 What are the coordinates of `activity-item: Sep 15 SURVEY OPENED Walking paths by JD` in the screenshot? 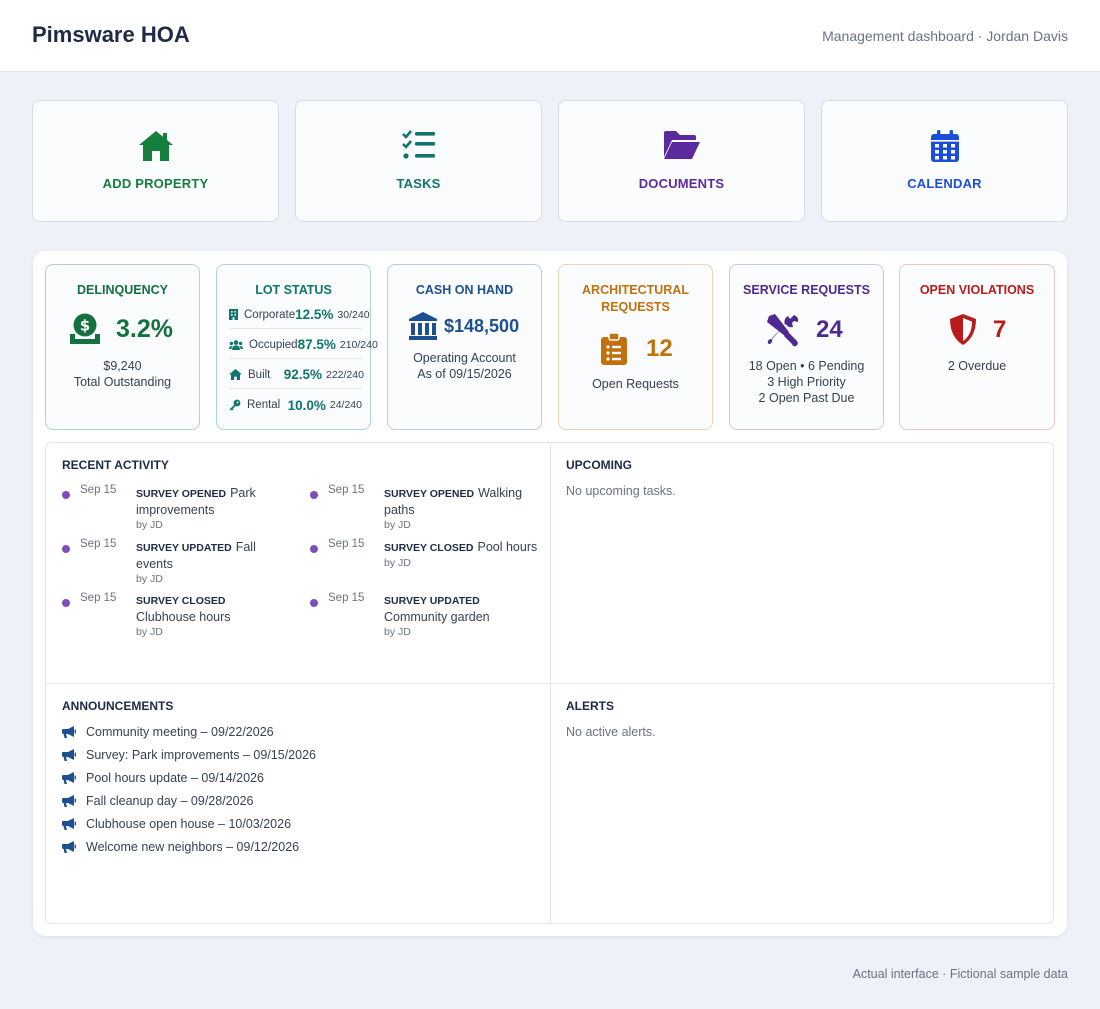 It's located at (425, 510).